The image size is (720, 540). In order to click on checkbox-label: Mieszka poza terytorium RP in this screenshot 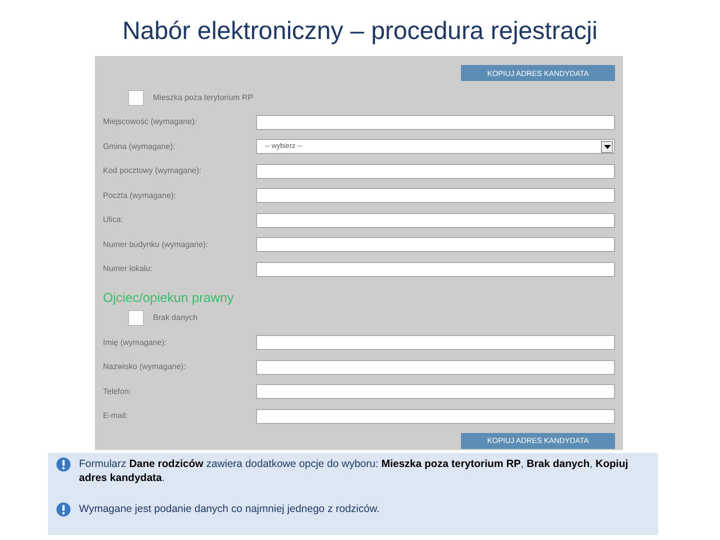, I will do `click(203, 98)`.